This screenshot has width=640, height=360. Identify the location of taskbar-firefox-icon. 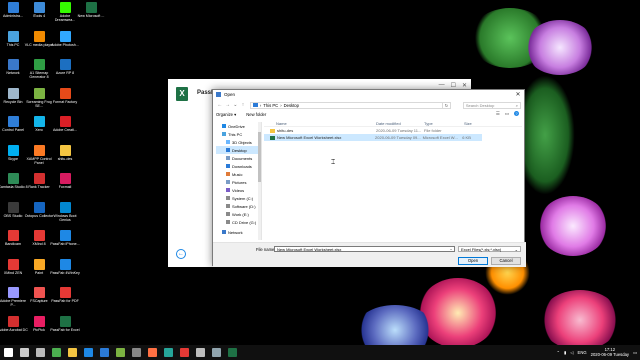
(152, 352).